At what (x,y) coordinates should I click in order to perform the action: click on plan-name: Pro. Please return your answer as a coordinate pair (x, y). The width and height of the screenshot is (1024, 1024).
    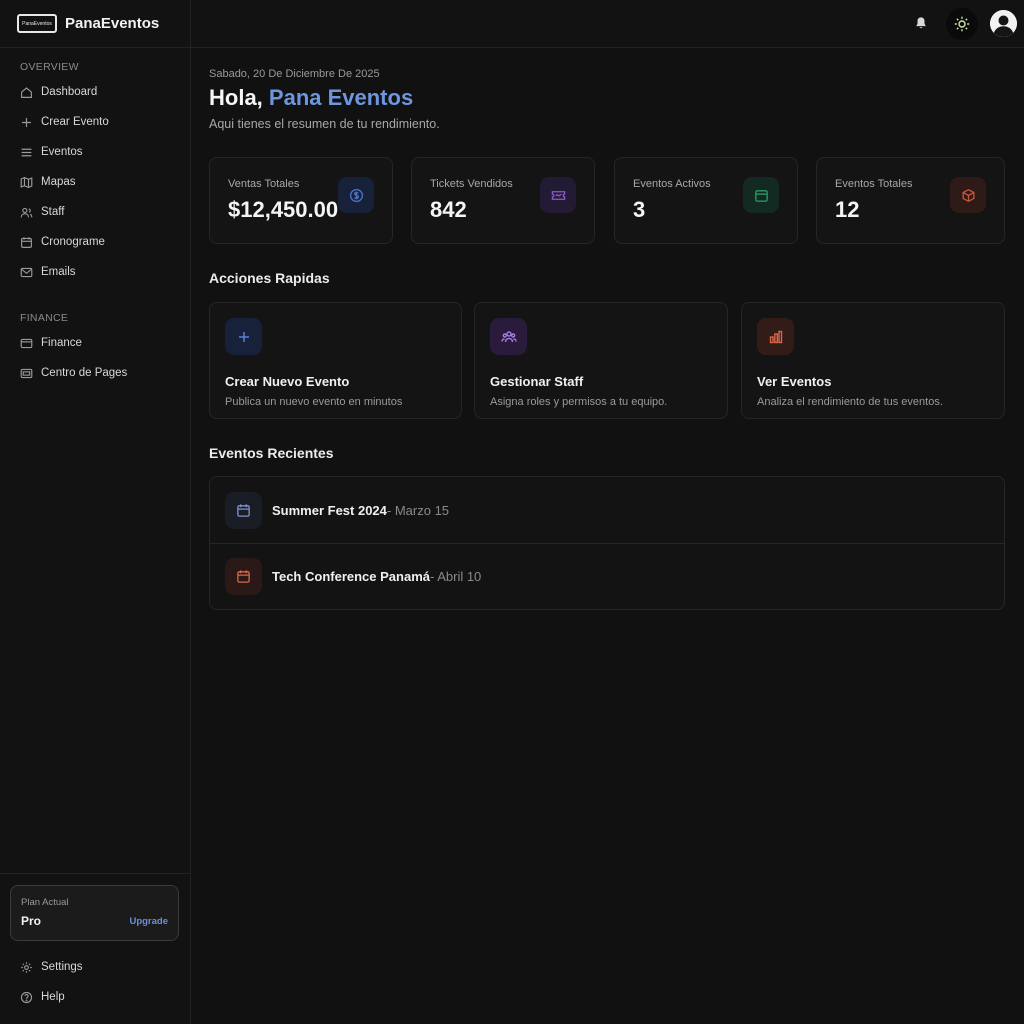
    Looking at the image, I should click on (31, 921).